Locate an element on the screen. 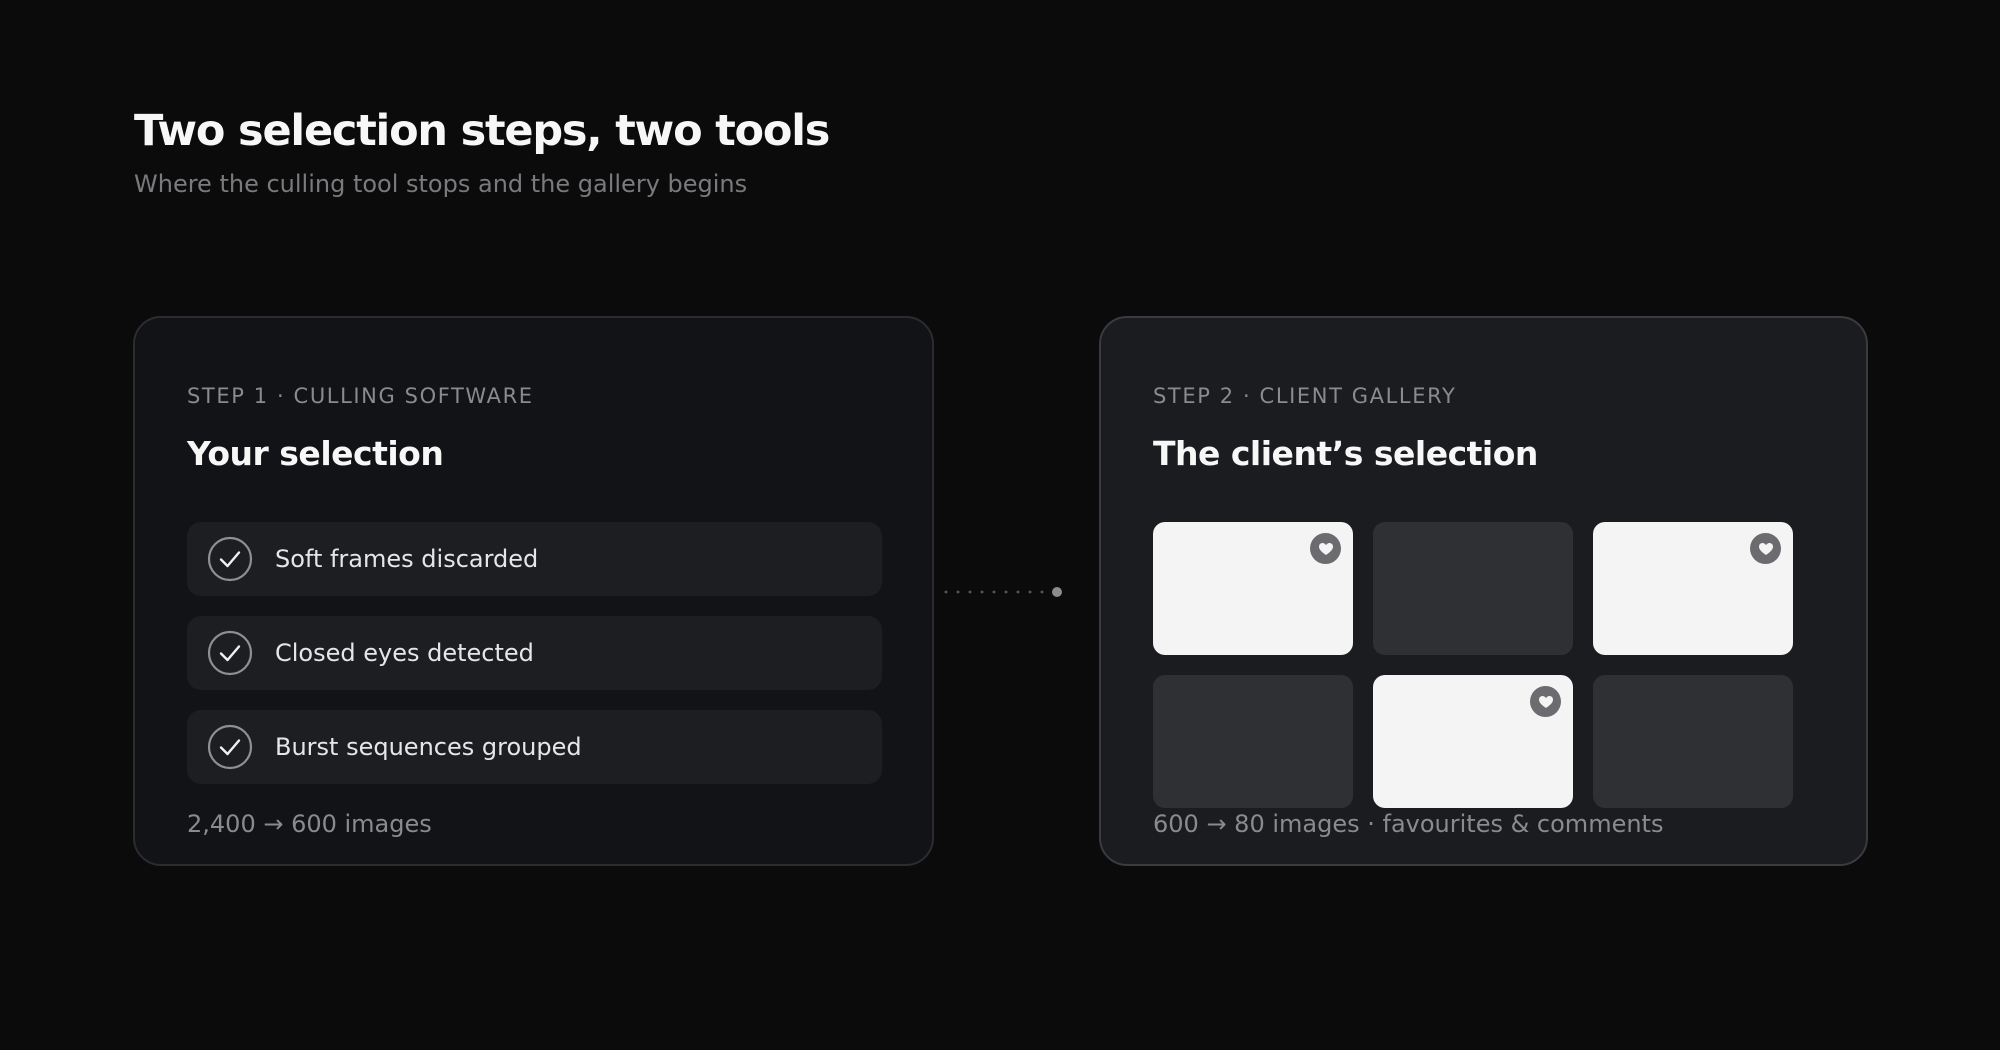 The height and width of the screenshot is (1050, 2000). page-title: Two selection steps, two tools is located at coordinates (482, 131).